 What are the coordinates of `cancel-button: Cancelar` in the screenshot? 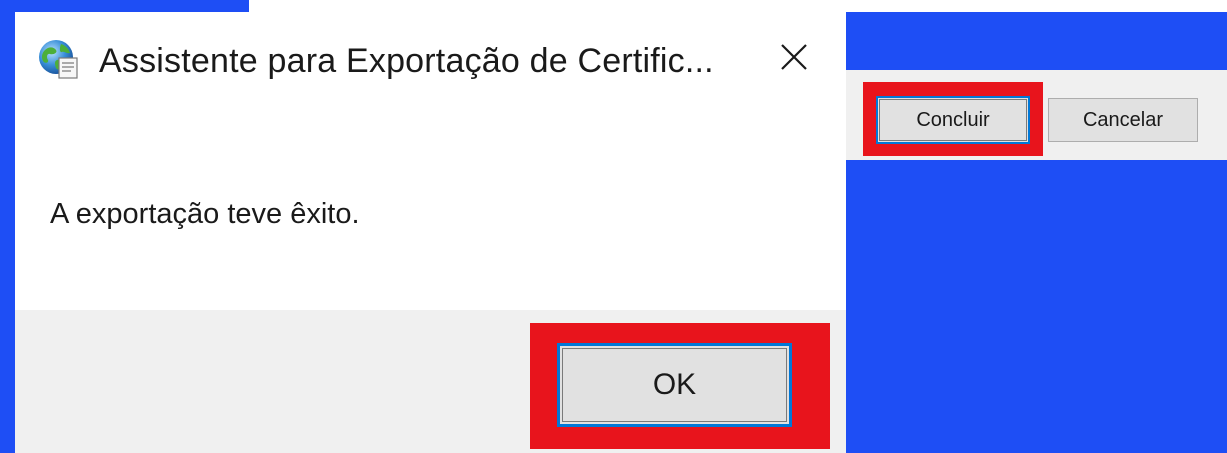 It's located at (1123, 120).